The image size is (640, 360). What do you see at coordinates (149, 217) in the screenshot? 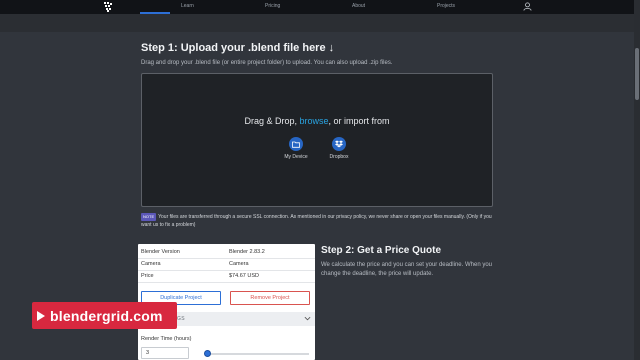
I see `note-badge: NOTE` at bounding box center [149, 217].